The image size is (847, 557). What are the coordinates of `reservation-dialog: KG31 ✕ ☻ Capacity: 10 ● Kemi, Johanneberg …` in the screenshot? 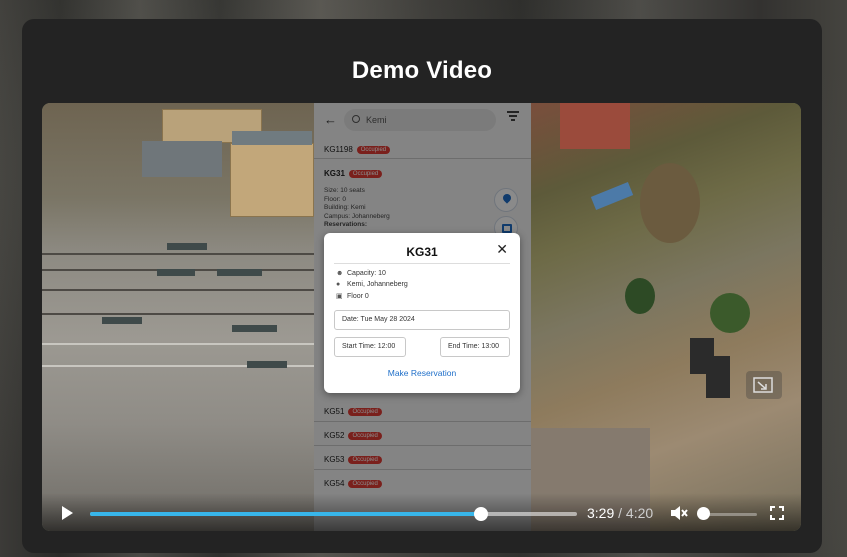 It's located at (422, 313).